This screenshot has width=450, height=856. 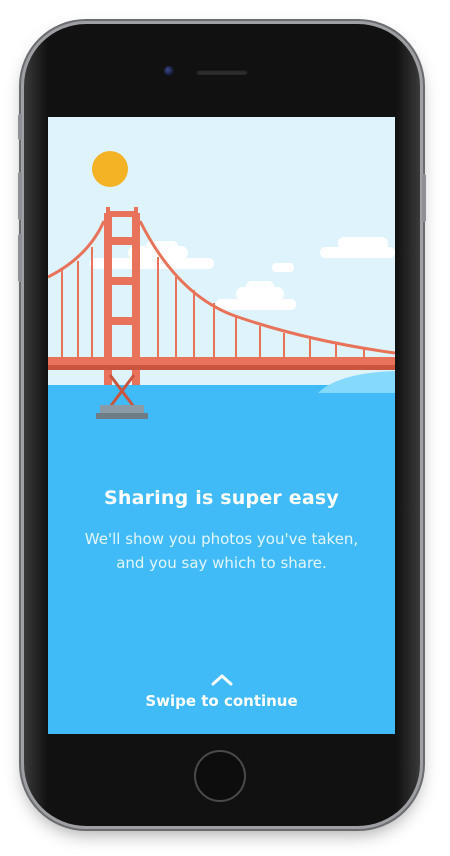 I want to click on volume-down-button, so click(x=20, y=258).